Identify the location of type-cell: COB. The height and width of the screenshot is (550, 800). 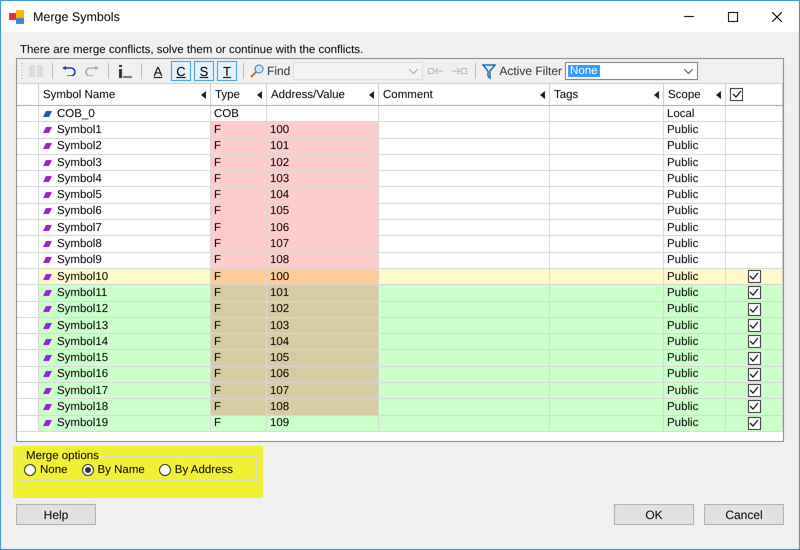
(239, 114).